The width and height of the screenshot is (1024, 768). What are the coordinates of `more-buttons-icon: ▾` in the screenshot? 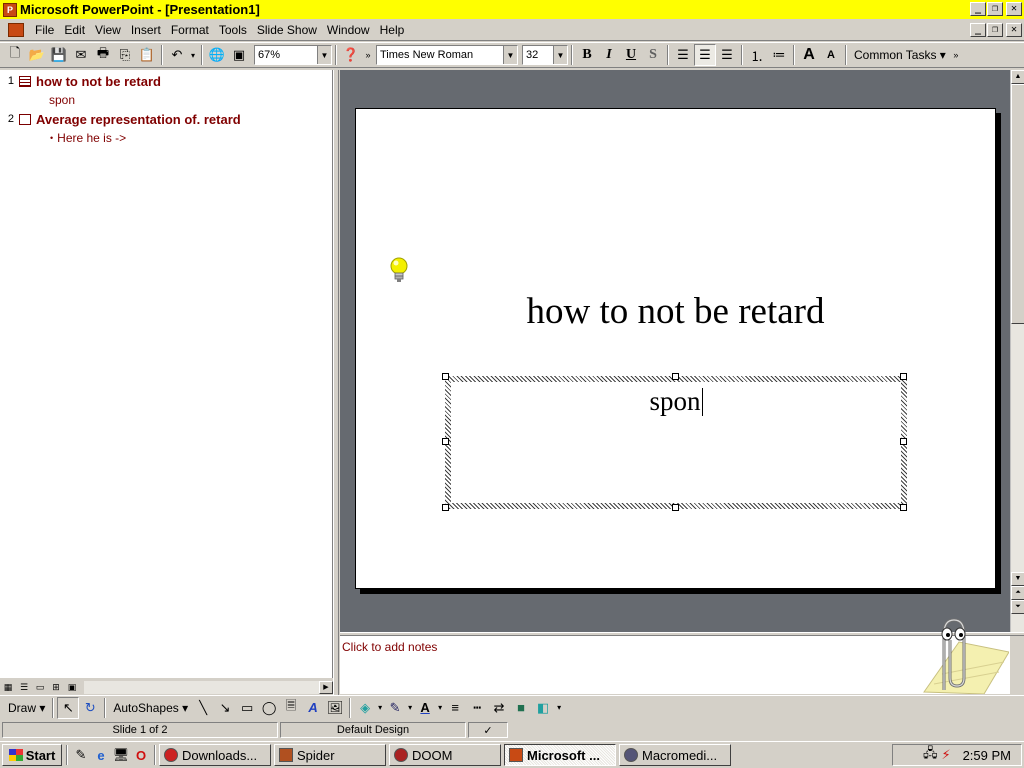 It's located at (559, 708).